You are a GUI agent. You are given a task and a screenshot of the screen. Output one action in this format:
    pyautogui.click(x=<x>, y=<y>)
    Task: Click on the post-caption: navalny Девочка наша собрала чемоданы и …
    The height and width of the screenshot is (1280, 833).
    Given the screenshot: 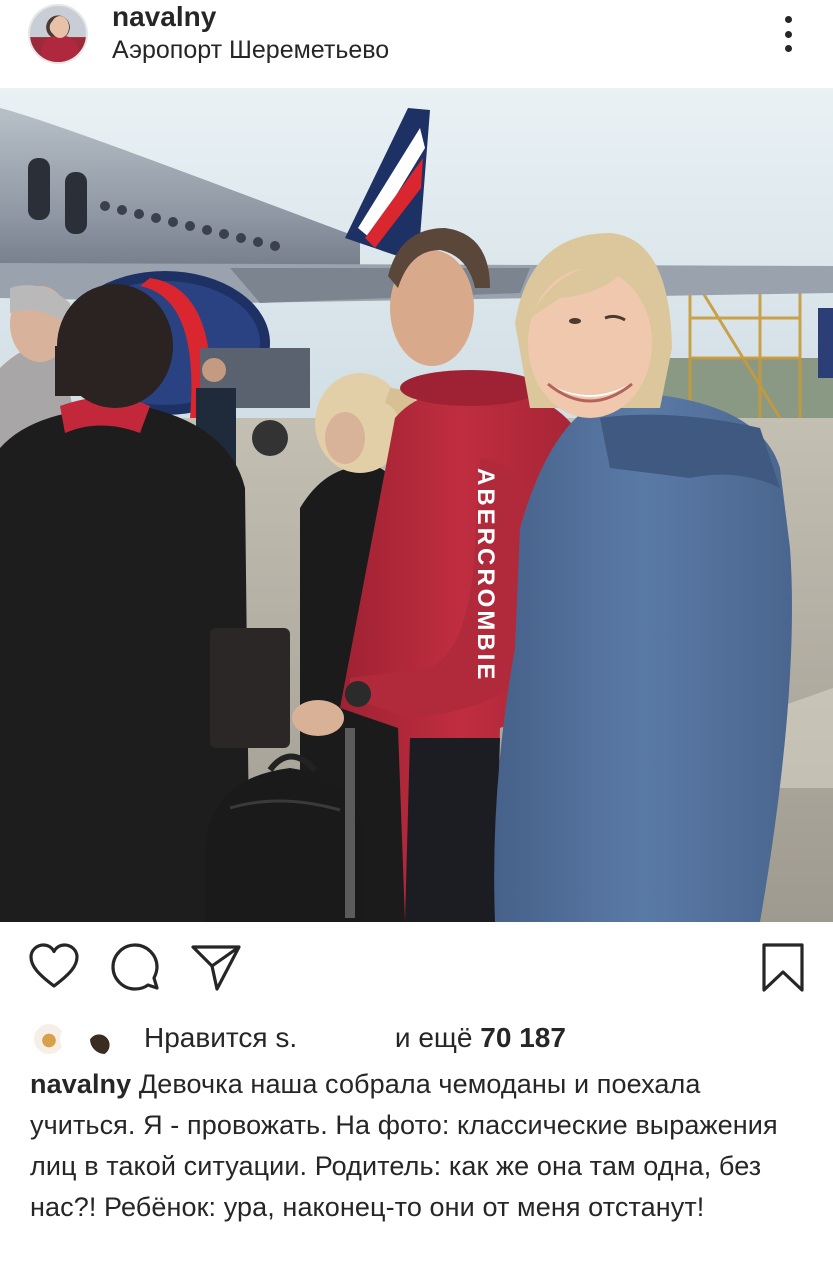 What is the action you would take?
    pyautogui.click(x=420, y=1146)
    